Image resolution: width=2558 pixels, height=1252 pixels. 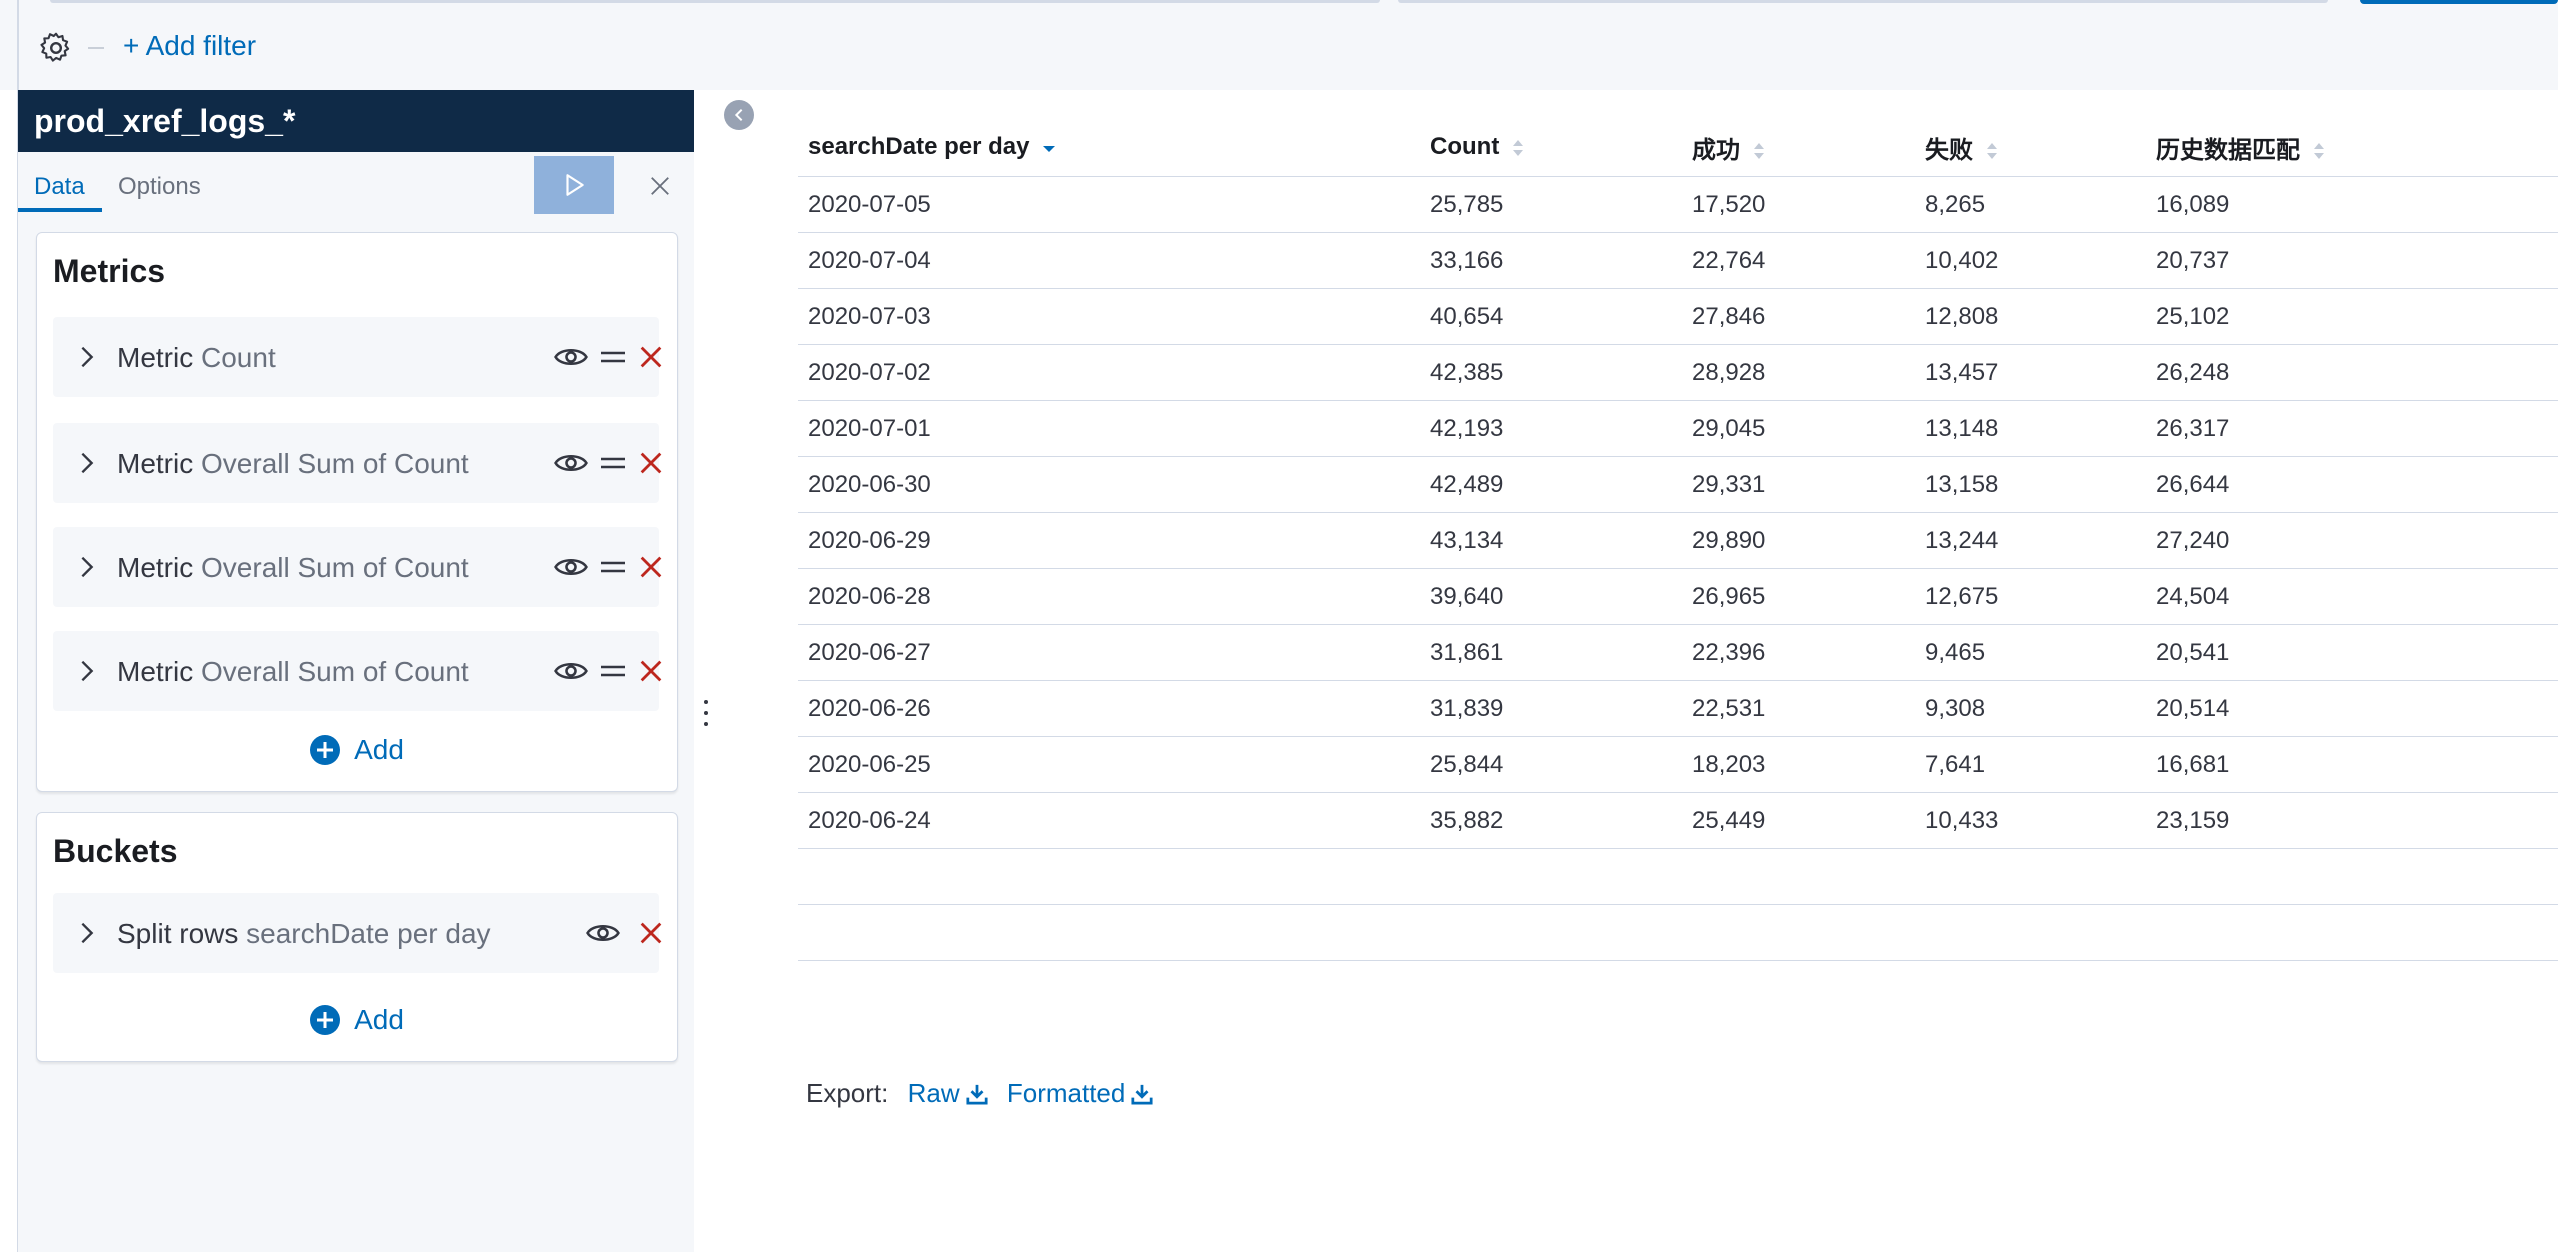 What do you see at coordinates (1109, 540) in the screenshot?
I see `table-cell: 2020-06-29` at bounding box center [1109, 540].